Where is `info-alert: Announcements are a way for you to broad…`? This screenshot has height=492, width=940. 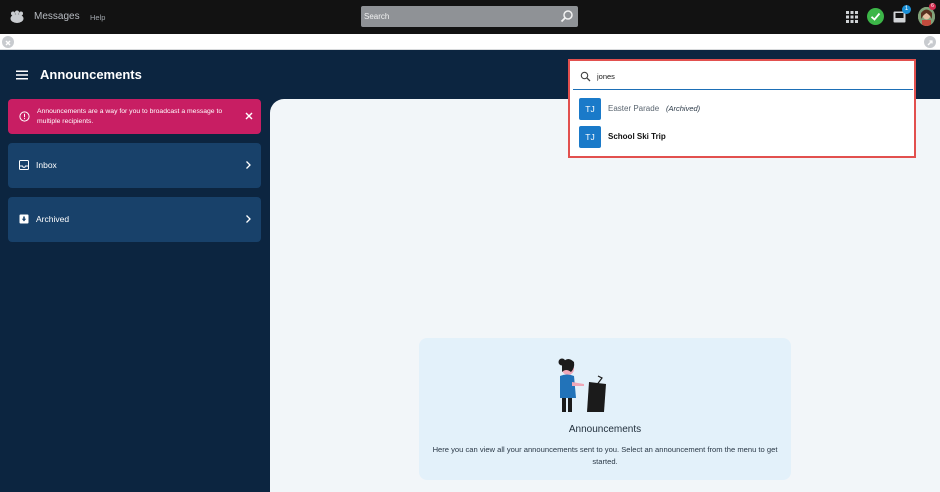
info-alert: Announcements are a way for you to broad… is located at coordinates (134, 116).